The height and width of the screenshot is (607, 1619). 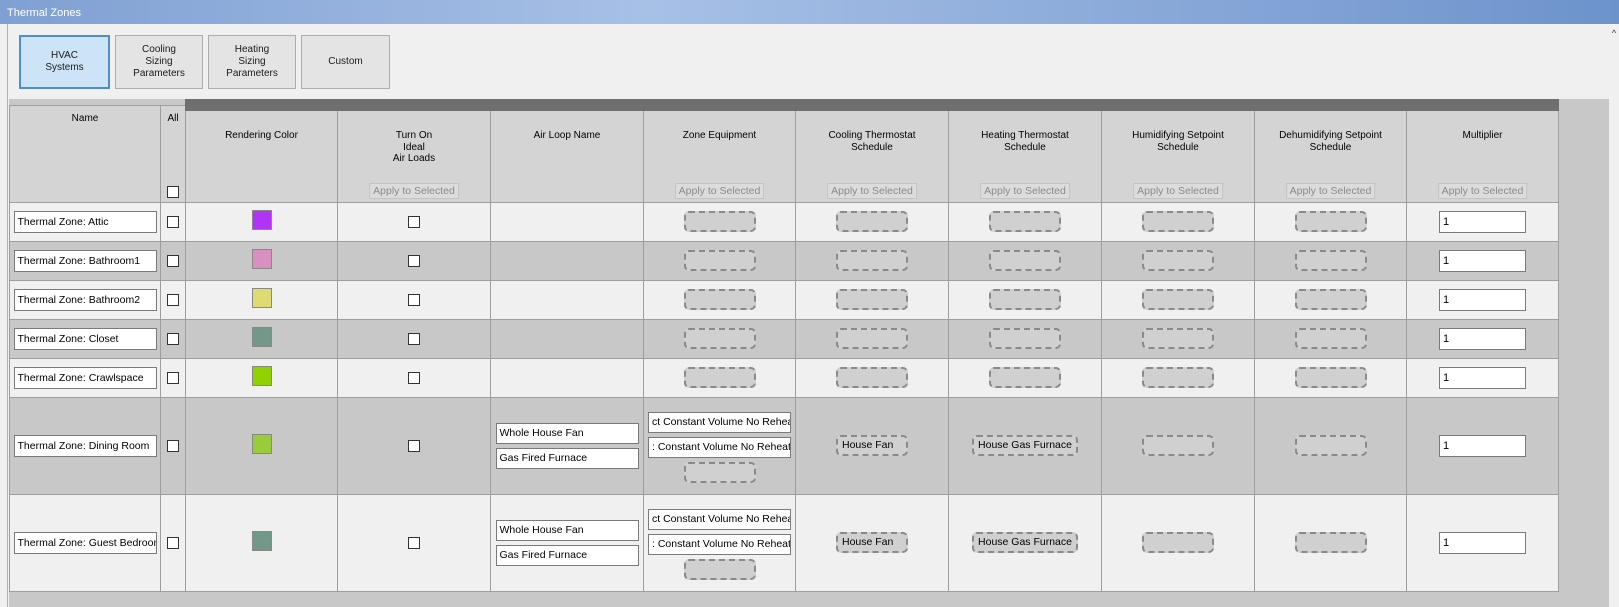 I want to click on zone-equipment-item: : Constant Volume No Reheat 10, so click(x=719, y=544).